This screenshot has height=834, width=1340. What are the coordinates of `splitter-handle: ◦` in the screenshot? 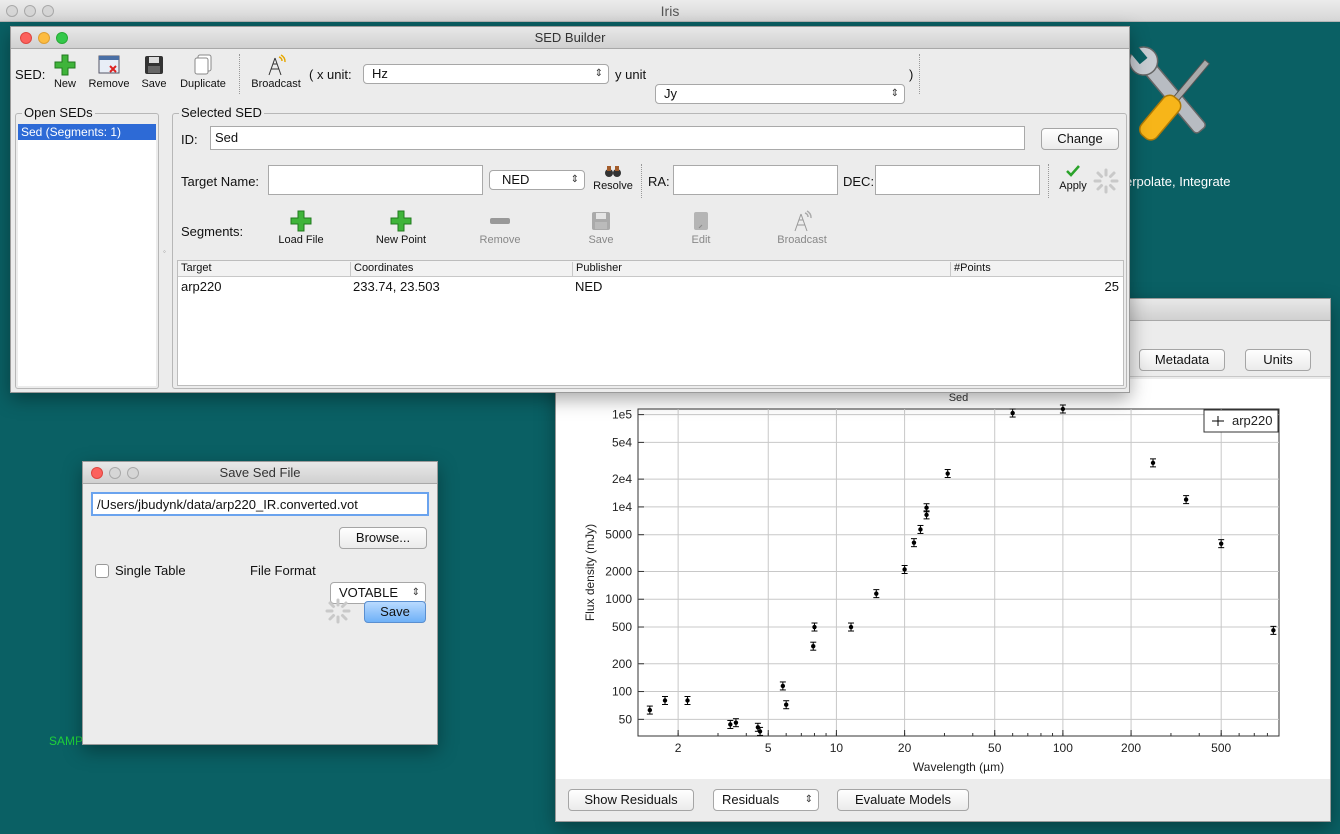 It's located at (164, 251).